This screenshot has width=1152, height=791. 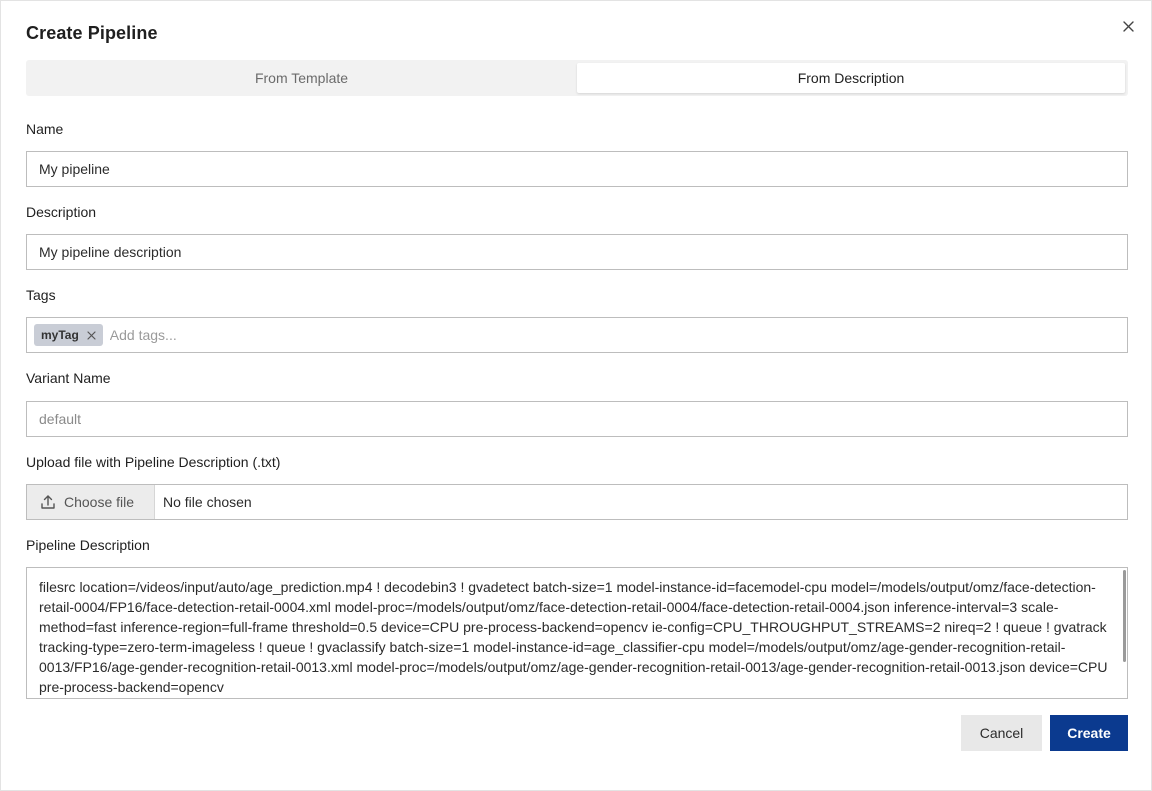 I want to click on textarea-scrollbar, so click(x=1124, y=616).